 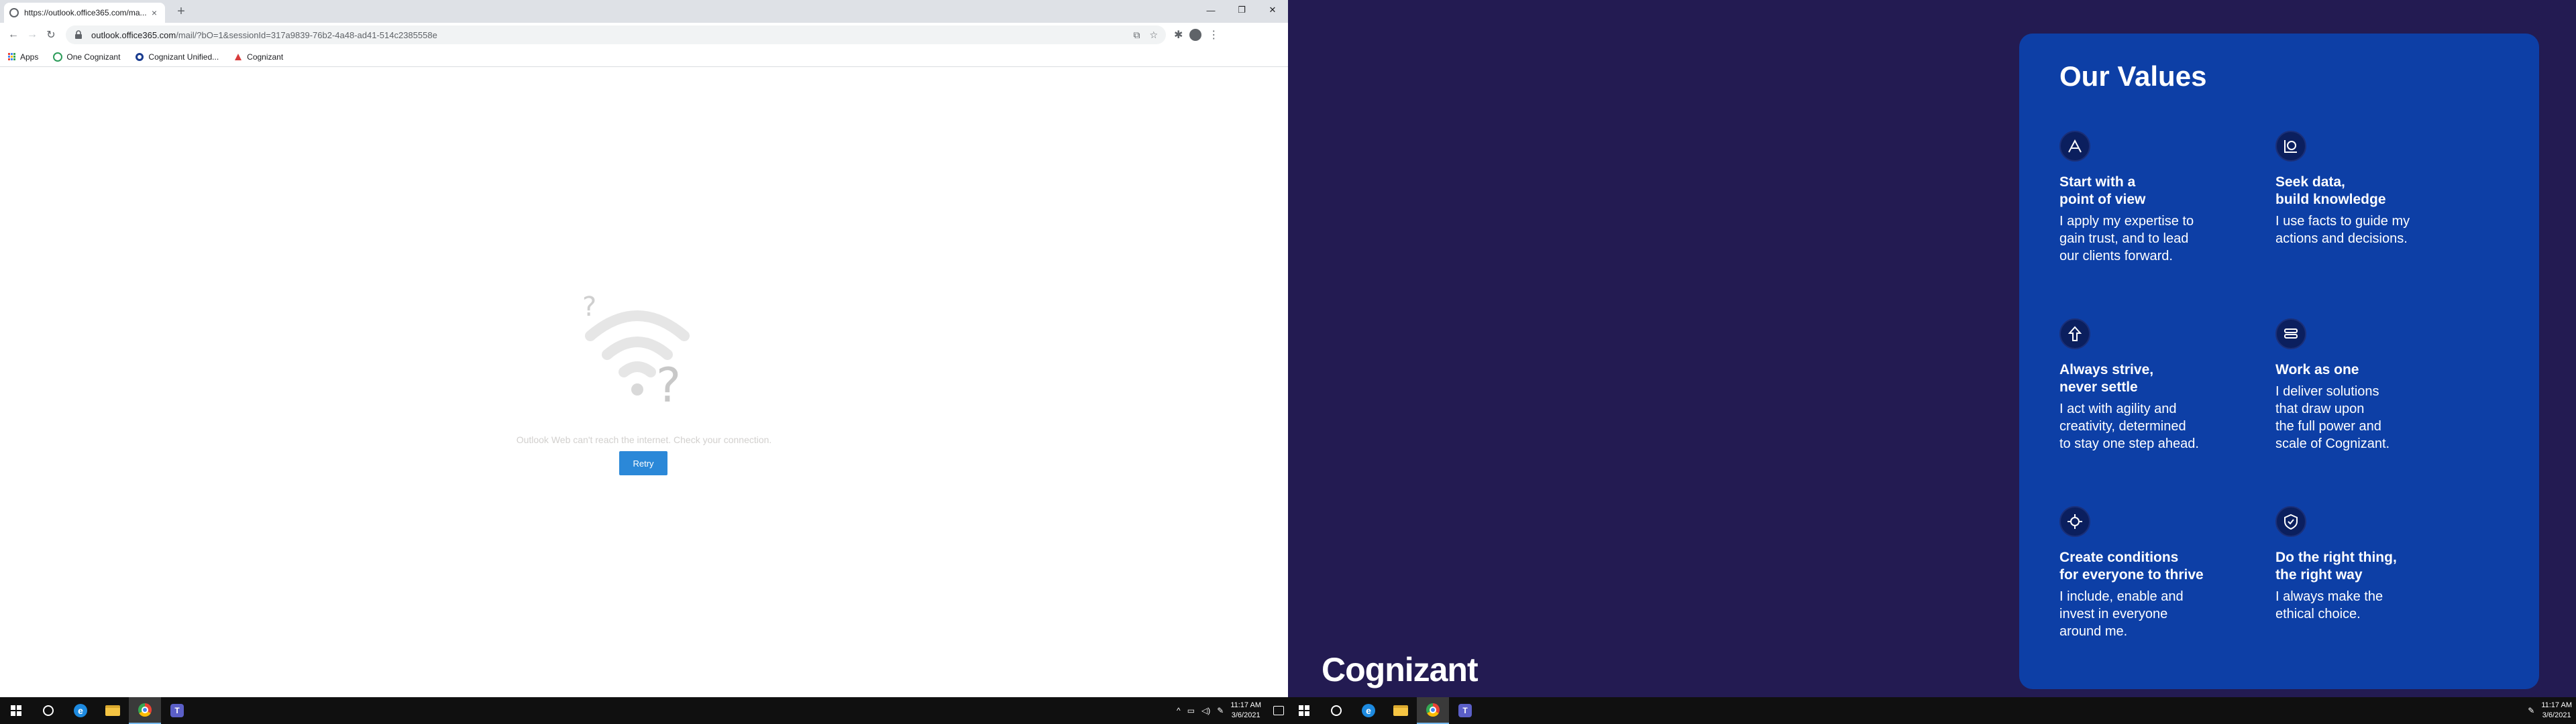 What do you see at coordinates (643, 463) in the screenshot?
I see `retry-button: Retry` at bounding box center [643, 463].